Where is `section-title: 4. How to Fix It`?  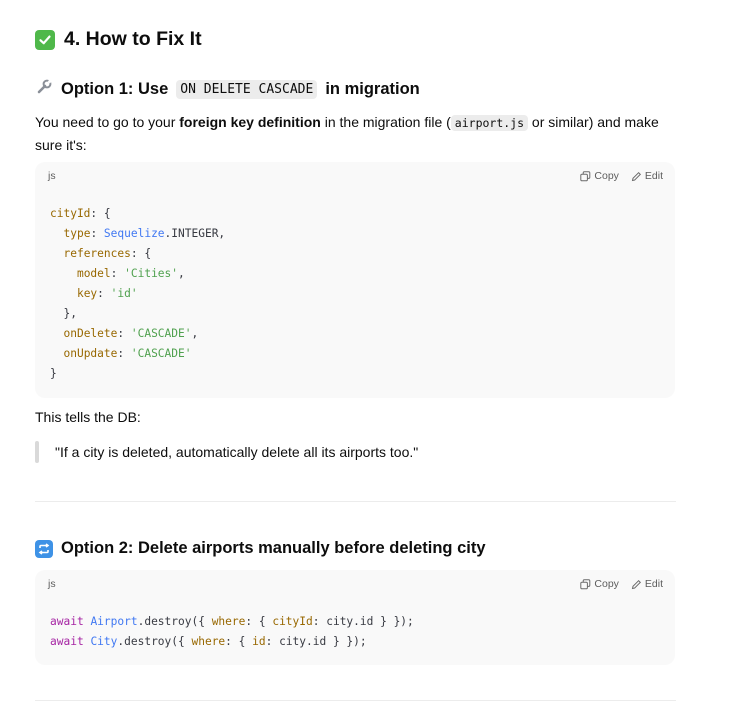 section-title: 4. How to Fix It is located at coordinates (133, 39).